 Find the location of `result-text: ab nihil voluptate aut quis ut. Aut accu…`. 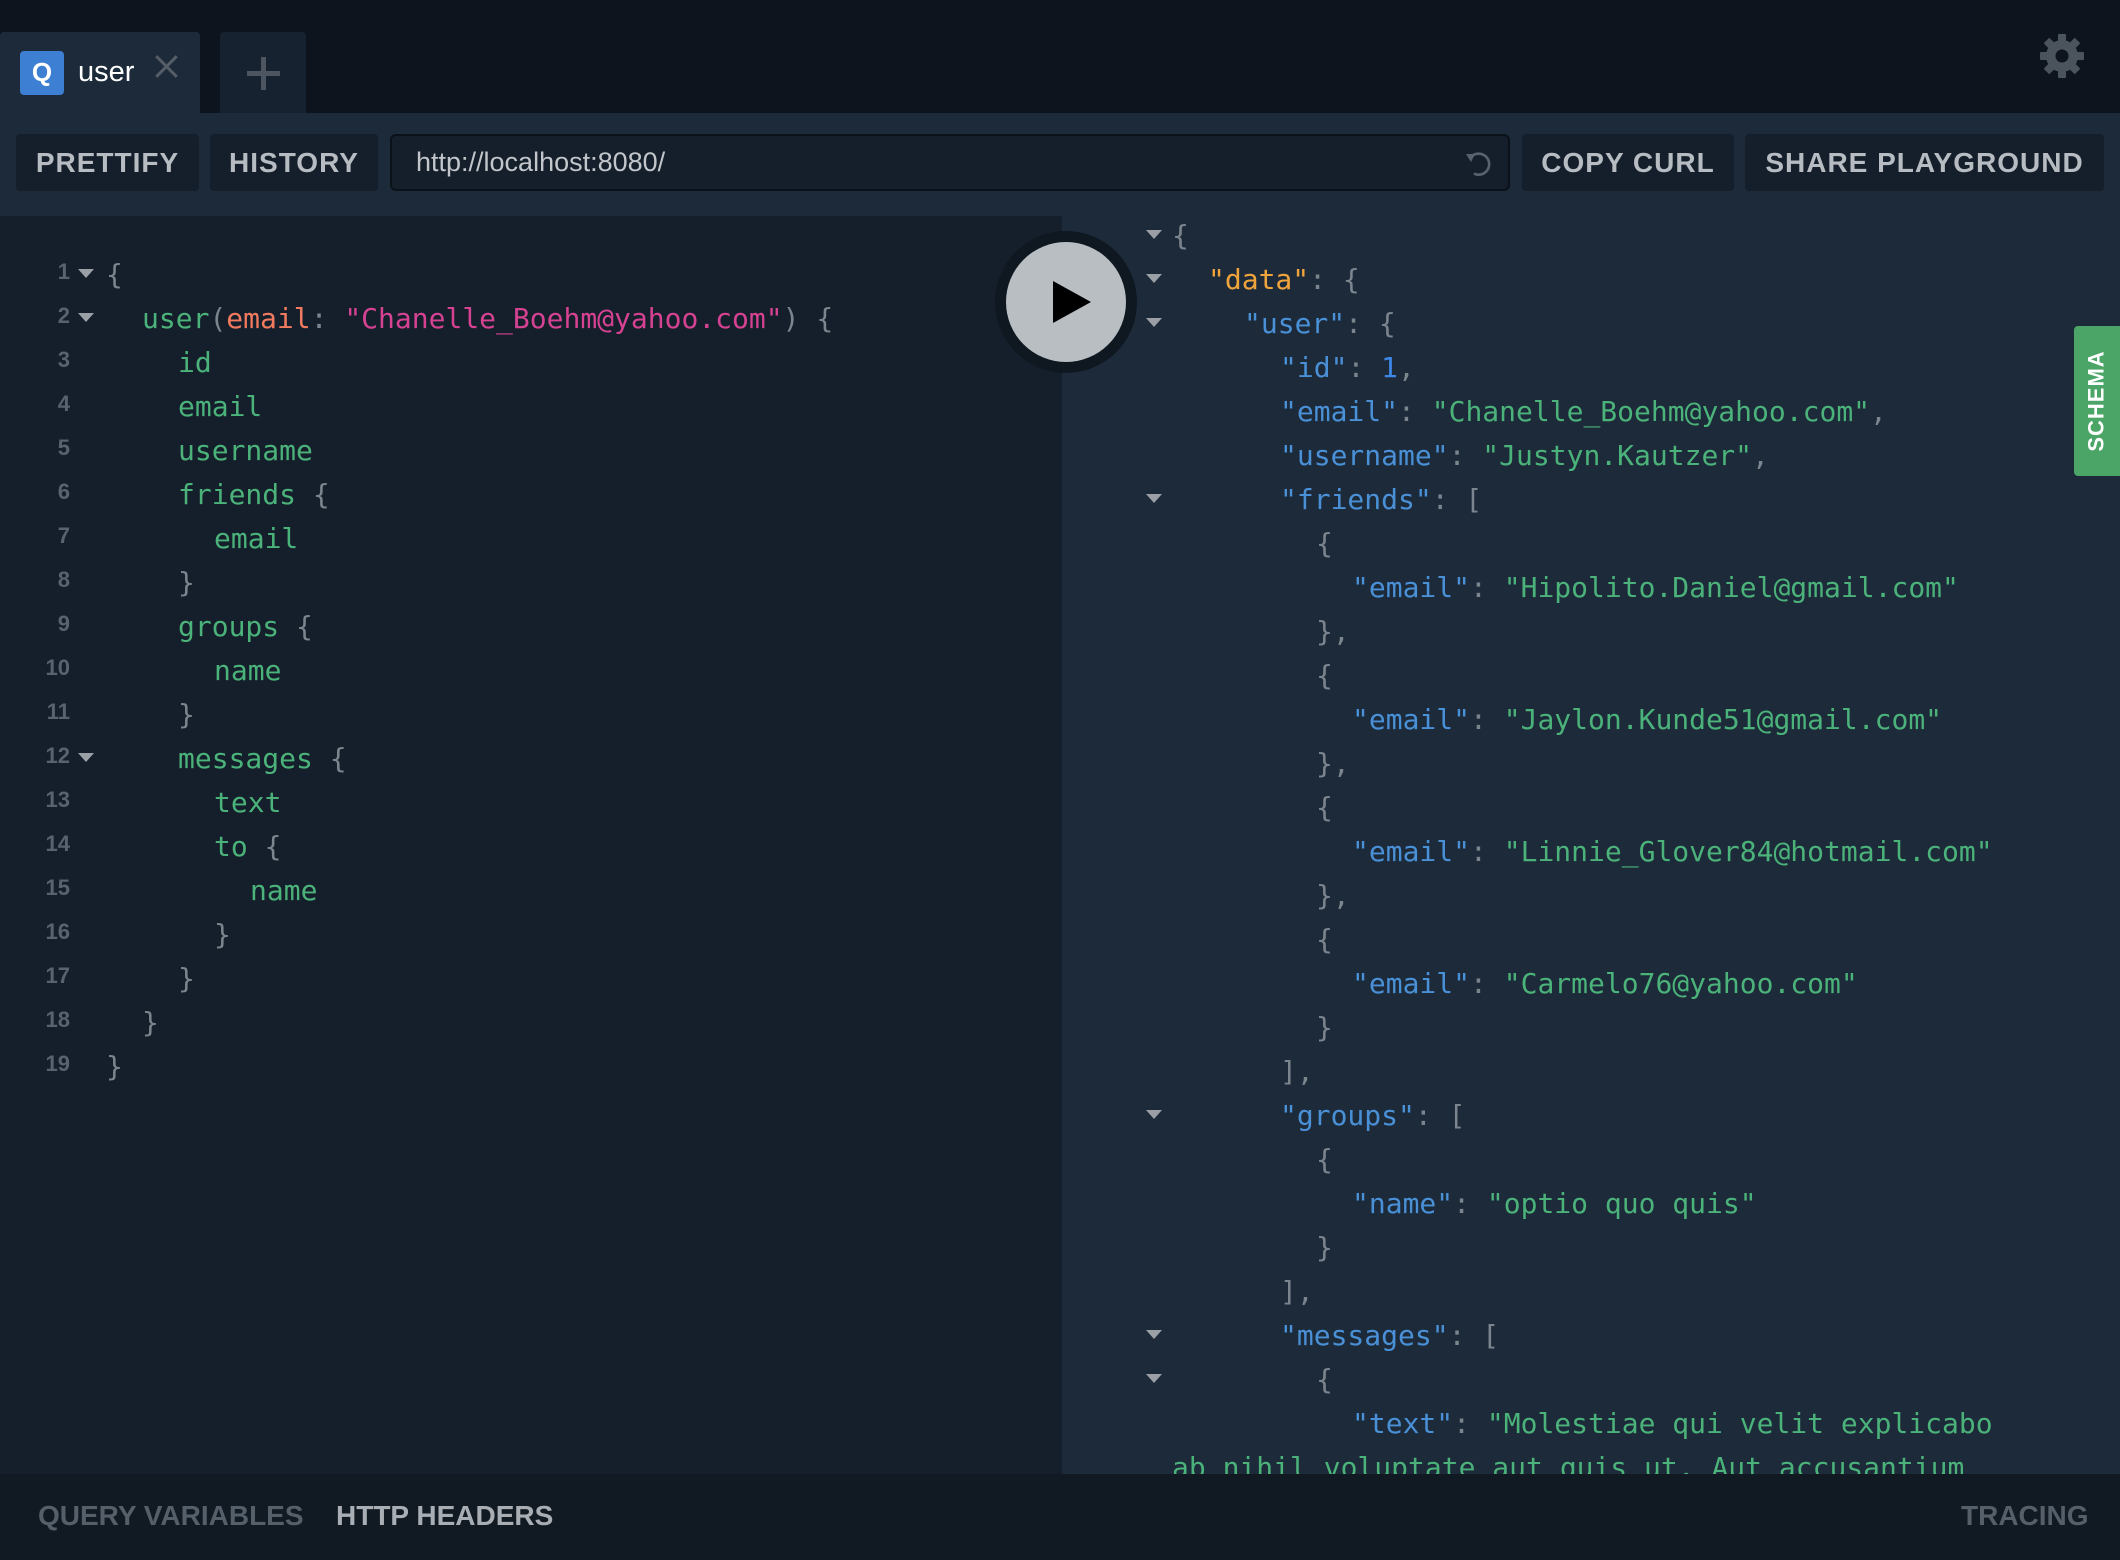

result-text: ab nihil voluptate aut quis ut. Aut accu… is located at coordinates (1568, 1460).